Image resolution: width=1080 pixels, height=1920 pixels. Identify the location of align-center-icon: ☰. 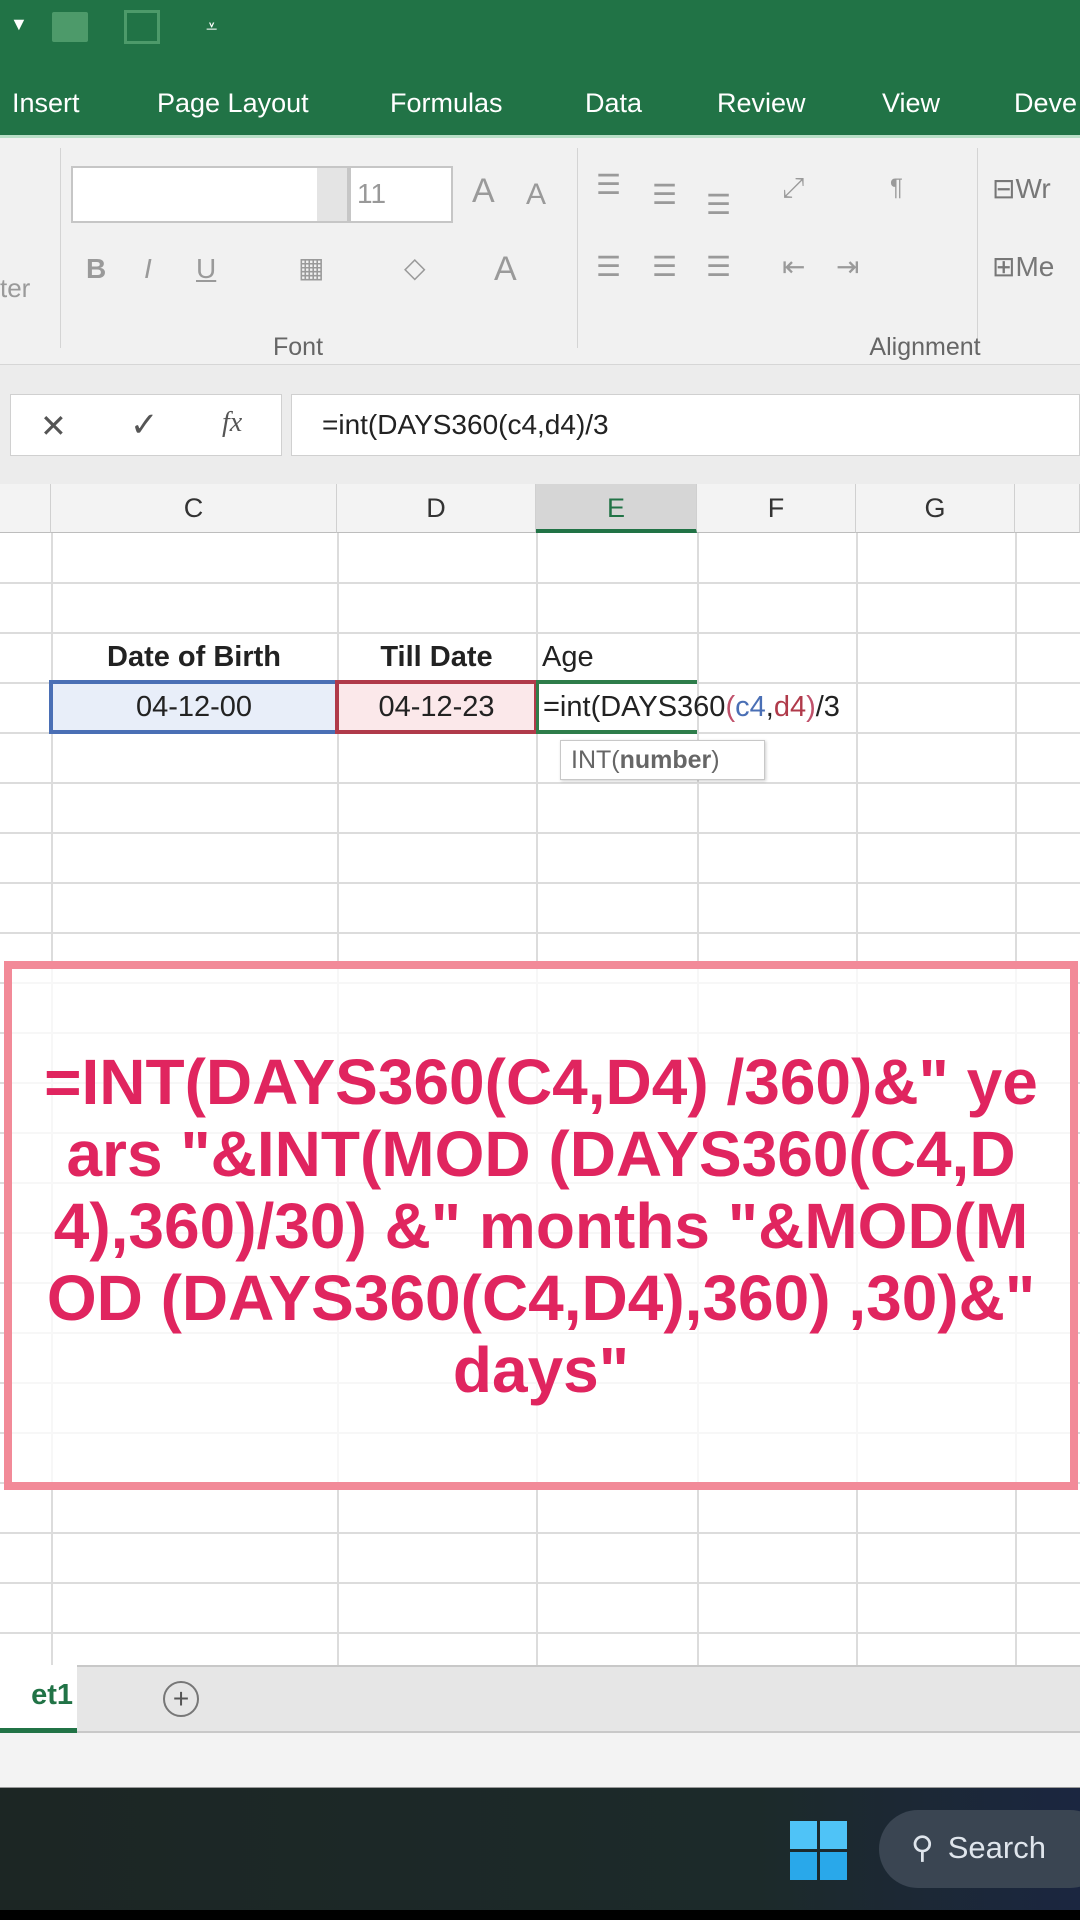
(664, 266).